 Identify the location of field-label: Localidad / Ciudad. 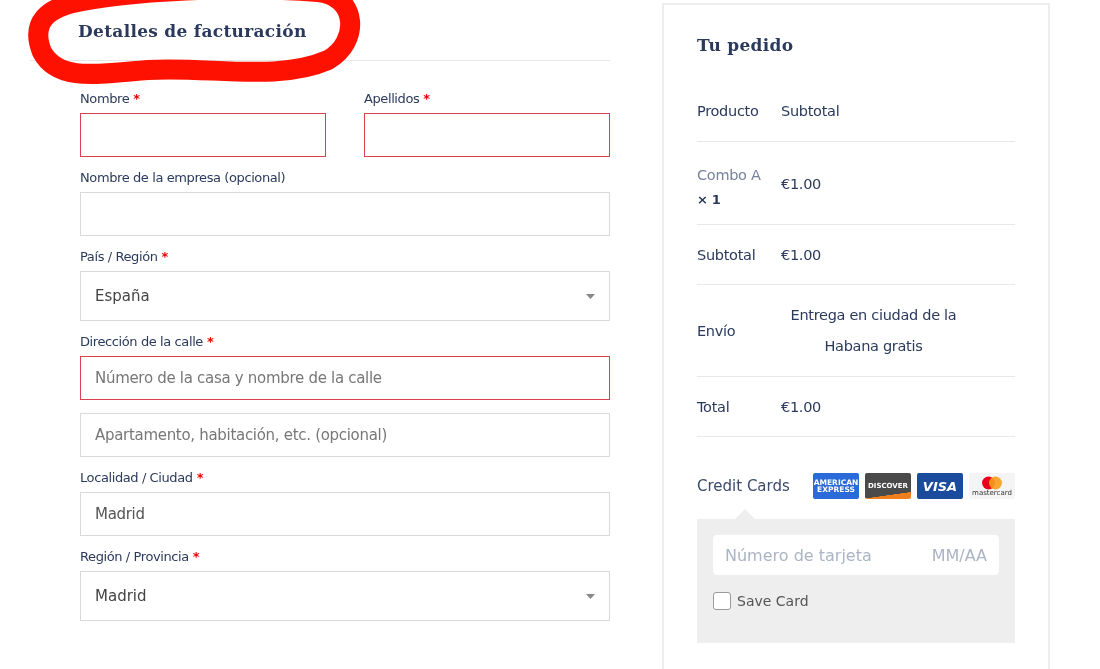
(136, 477).